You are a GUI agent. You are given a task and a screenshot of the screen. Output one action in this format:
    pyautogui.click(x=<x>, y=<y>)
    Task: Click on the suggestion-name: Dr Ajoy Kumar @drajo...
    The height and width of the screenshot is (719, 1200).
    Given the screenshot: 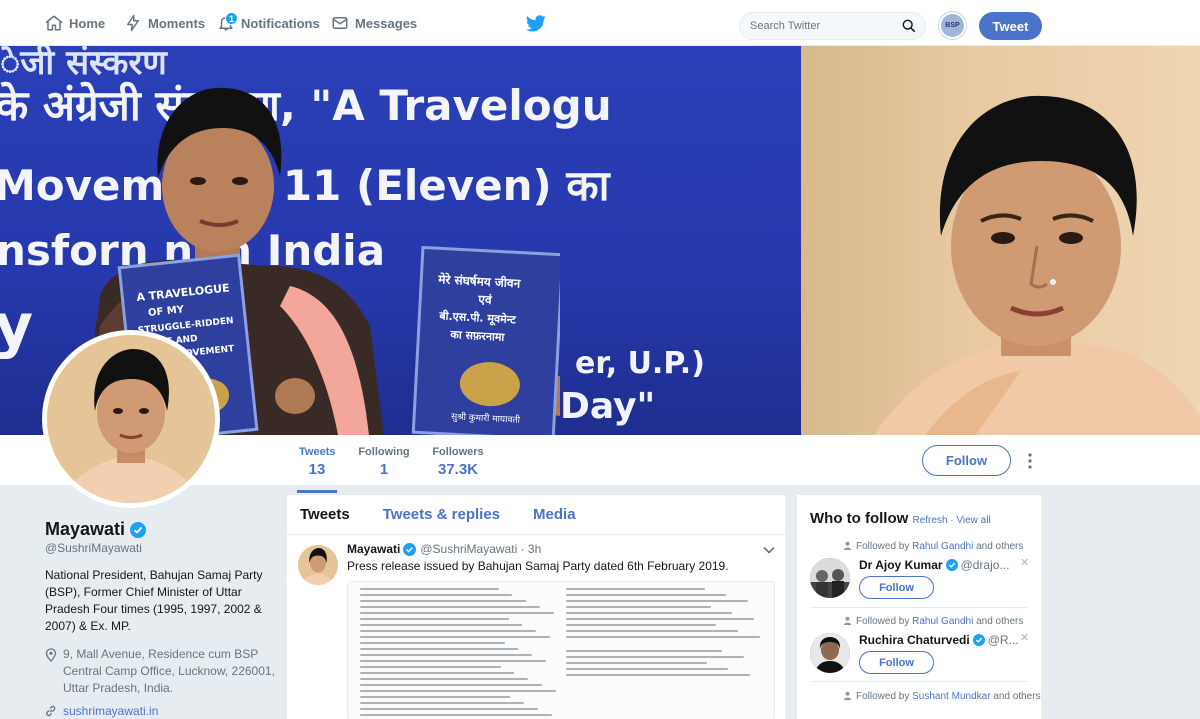 What is the action you would take?
    pyautogui.click(x=934, y=565)
    